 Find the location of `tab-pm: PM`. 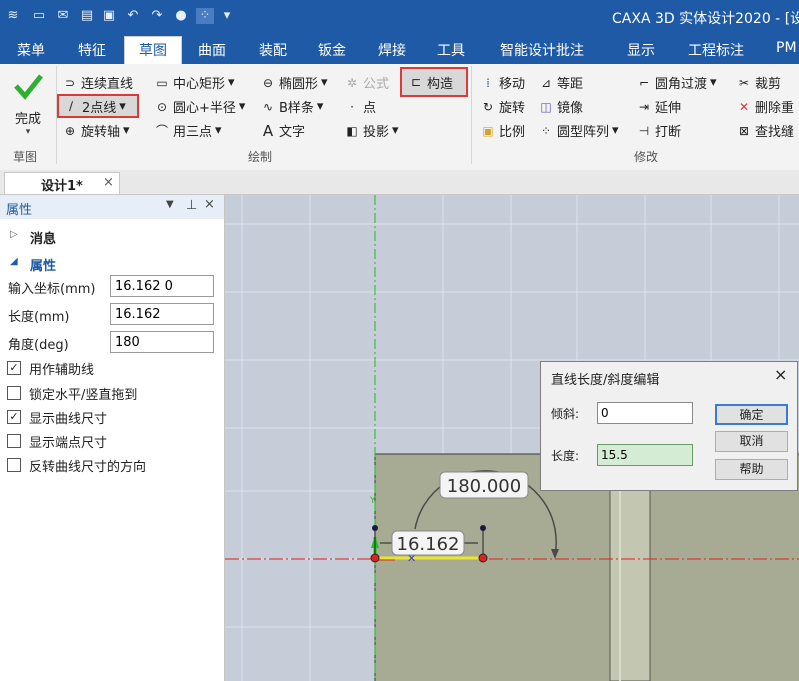

tab-pm: PM is located at coordinates (786, 48).